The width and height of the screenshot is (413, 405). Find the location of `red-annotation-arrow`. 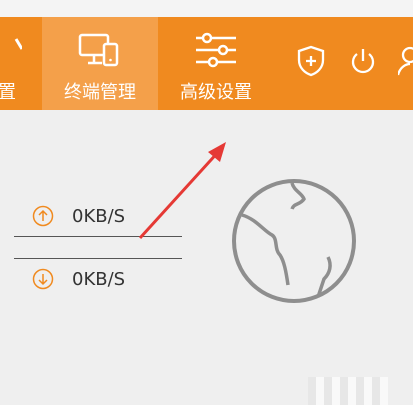

red-annotation-arrow is located at coordinates (182, 191).